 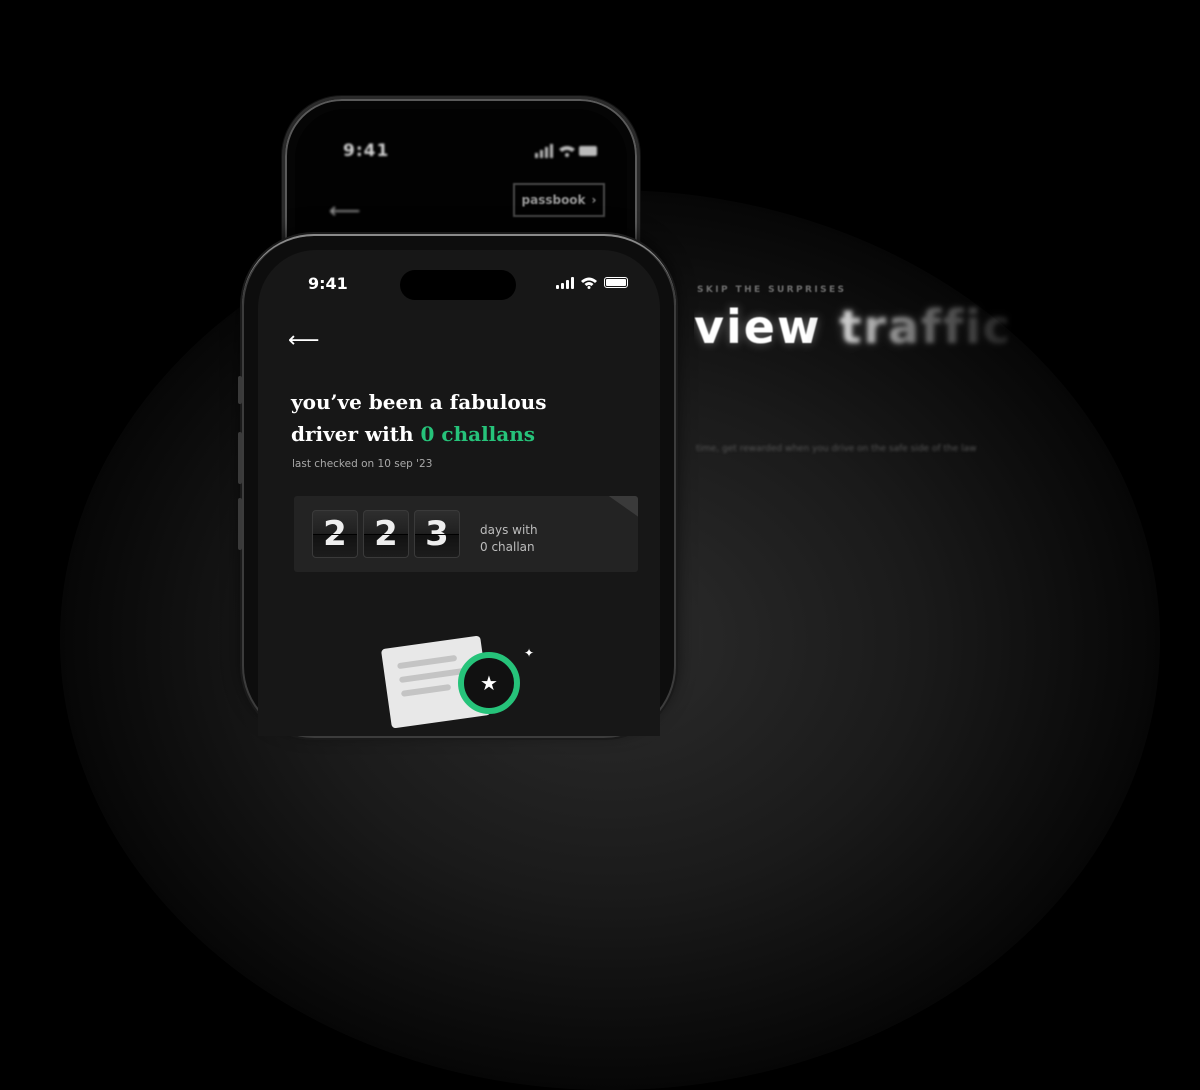 What do you see at coordinates (437, 534) in the screenshot?
I see `counter-digit: 3` at bounding box center [437, 534].